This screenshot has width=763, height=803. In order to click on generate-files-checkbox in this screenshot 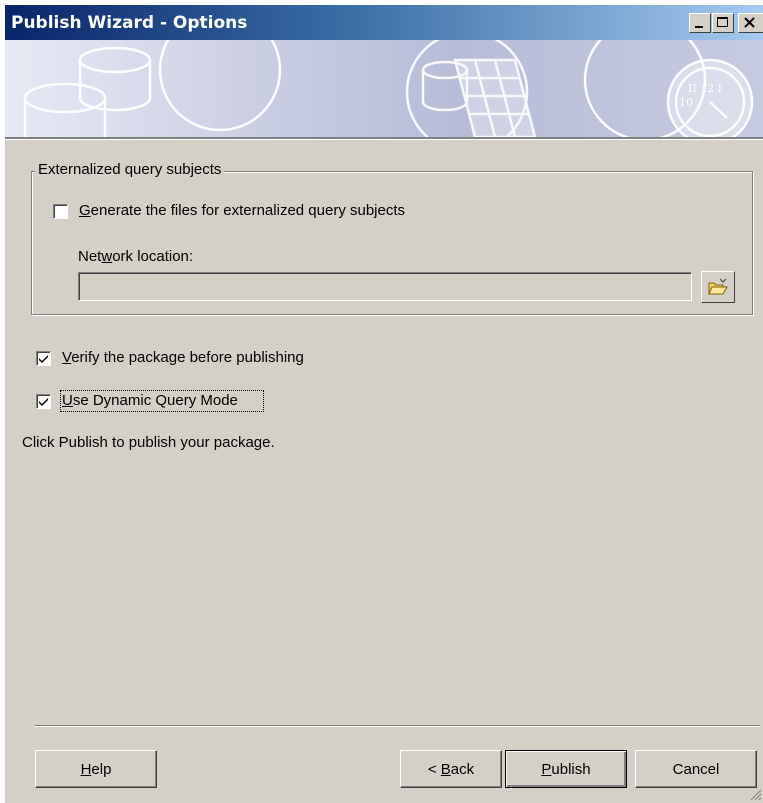, I will do `click(60, 211)`.